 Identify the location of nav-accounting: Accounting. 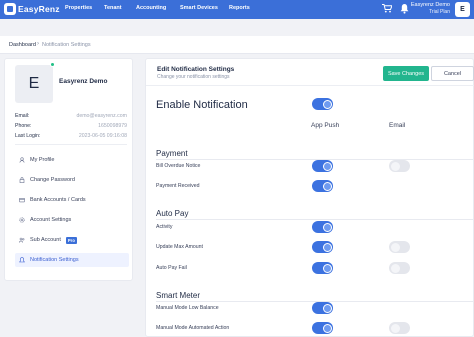
(151, 8).